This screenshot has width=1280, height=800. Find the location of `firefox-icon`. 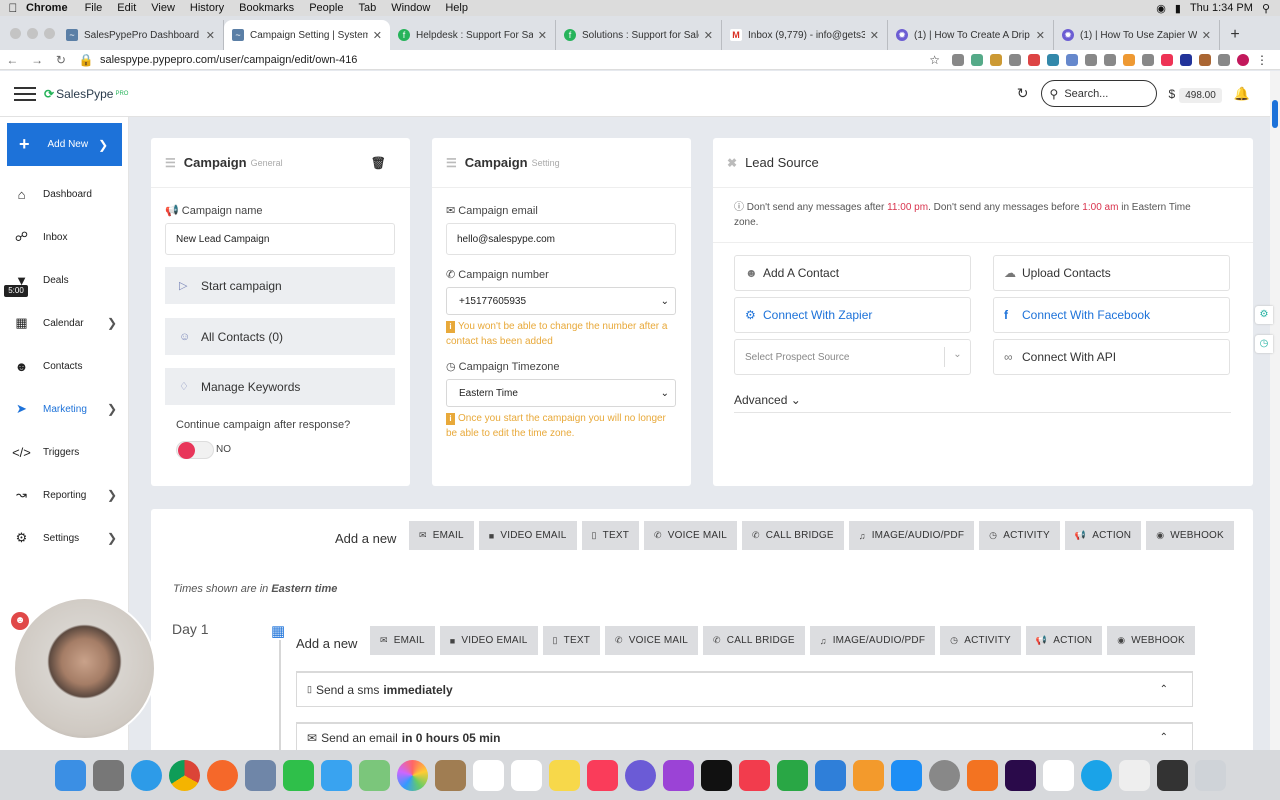

firefox-icon is located at coordinates (222, 775).